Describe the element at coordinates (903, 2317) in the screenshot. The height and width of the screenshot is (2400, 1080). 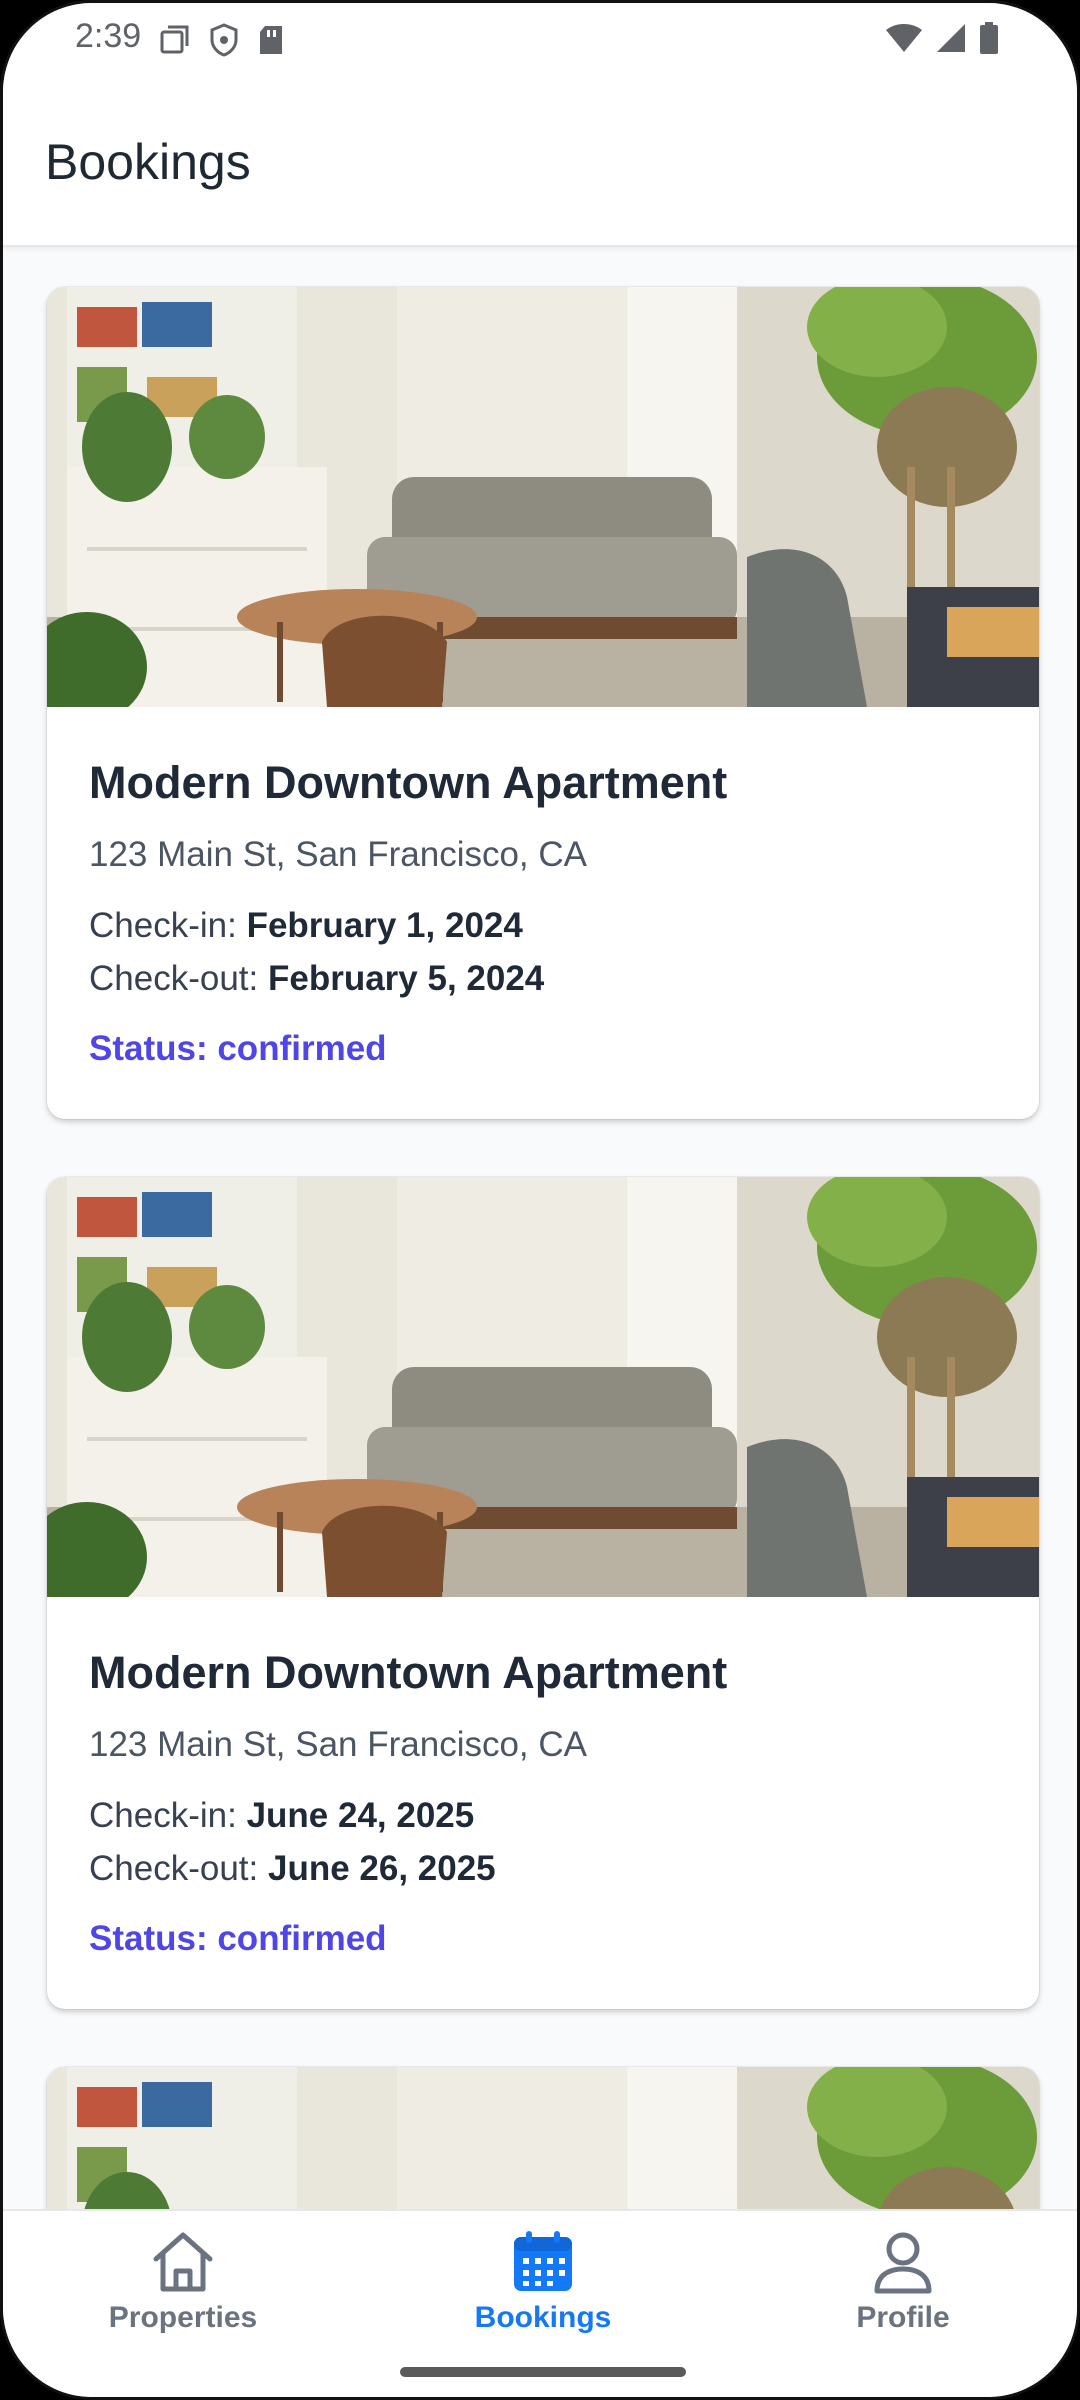
I see `nav-label-profile: Profile` at that location.